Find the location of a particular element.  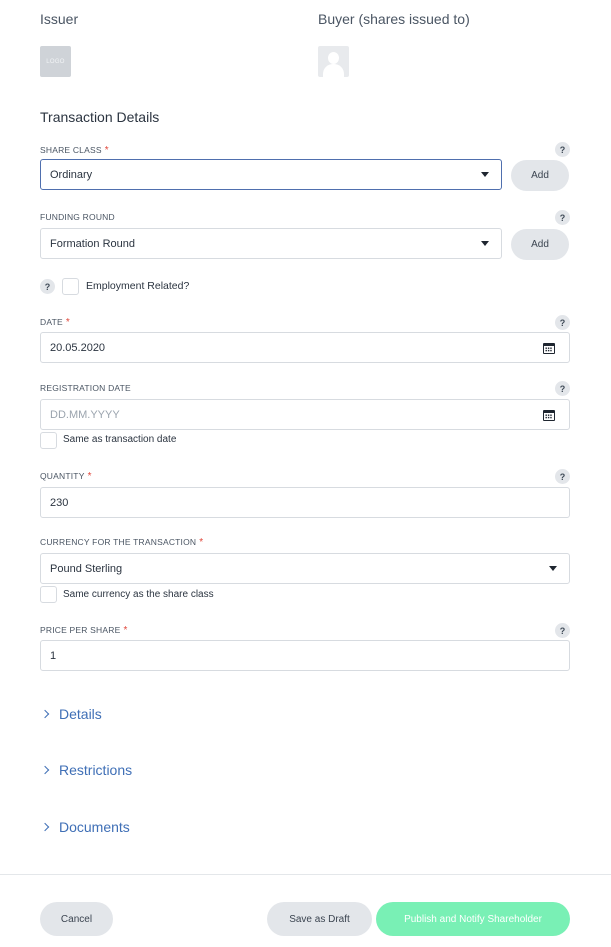

date-input: 20.05.2020 is located at coordinates (305, 347).